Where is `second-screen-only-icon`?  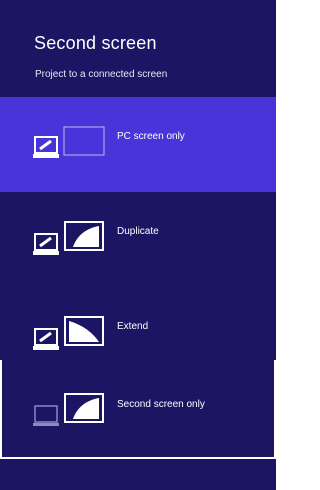
second-screen-only-icon is located at coordinates (68, 409).